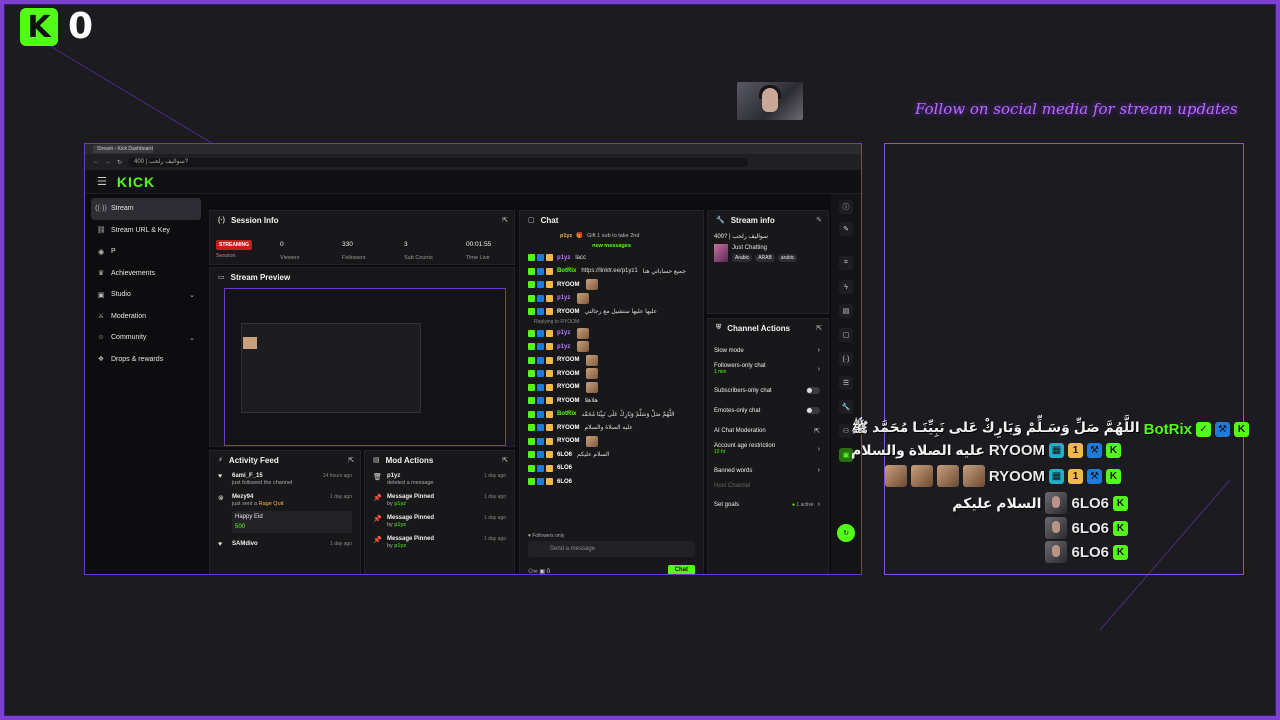  What do you see at coordinates (611, 312) in the screenshot?
I see `chat-message: RYOOM عليها عليها ستشيل مع رجالتي` at bounding box center [611, 312].